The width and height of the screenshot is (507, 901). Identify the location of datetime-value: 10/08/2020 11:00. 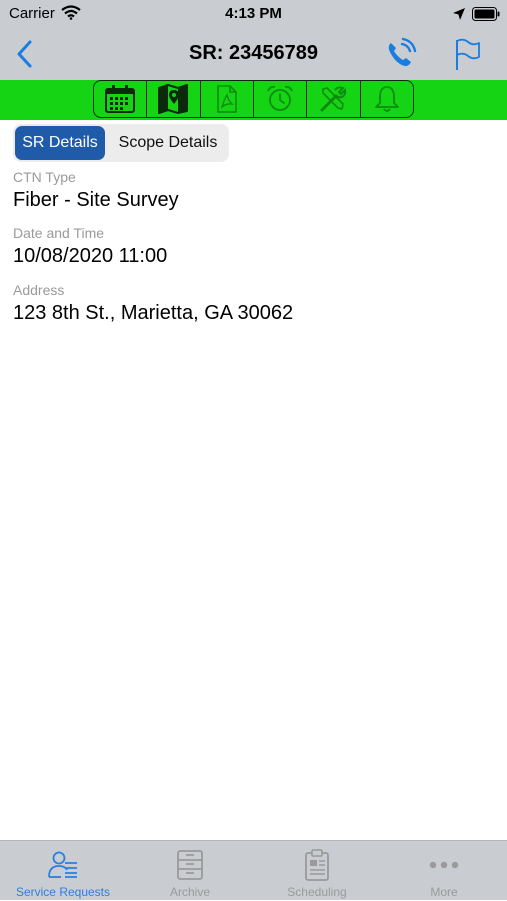
(90, 256).